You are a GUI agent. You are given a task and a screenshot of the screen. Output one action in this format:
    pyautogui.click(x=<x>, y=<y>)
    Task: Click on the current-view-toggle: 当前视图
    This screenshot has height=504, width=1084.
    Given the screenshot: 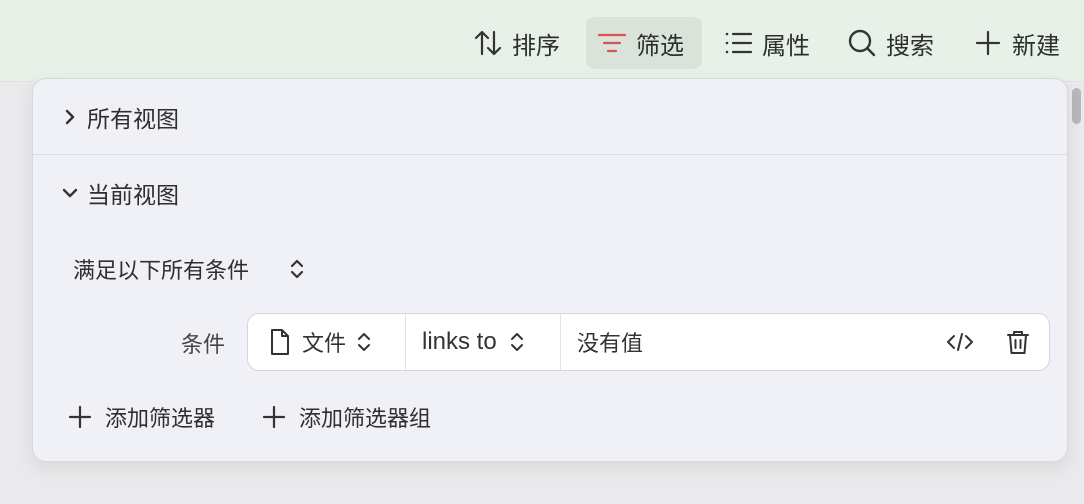 What is the action you would take?
    pyautogui.click(x=120, y=193)
    